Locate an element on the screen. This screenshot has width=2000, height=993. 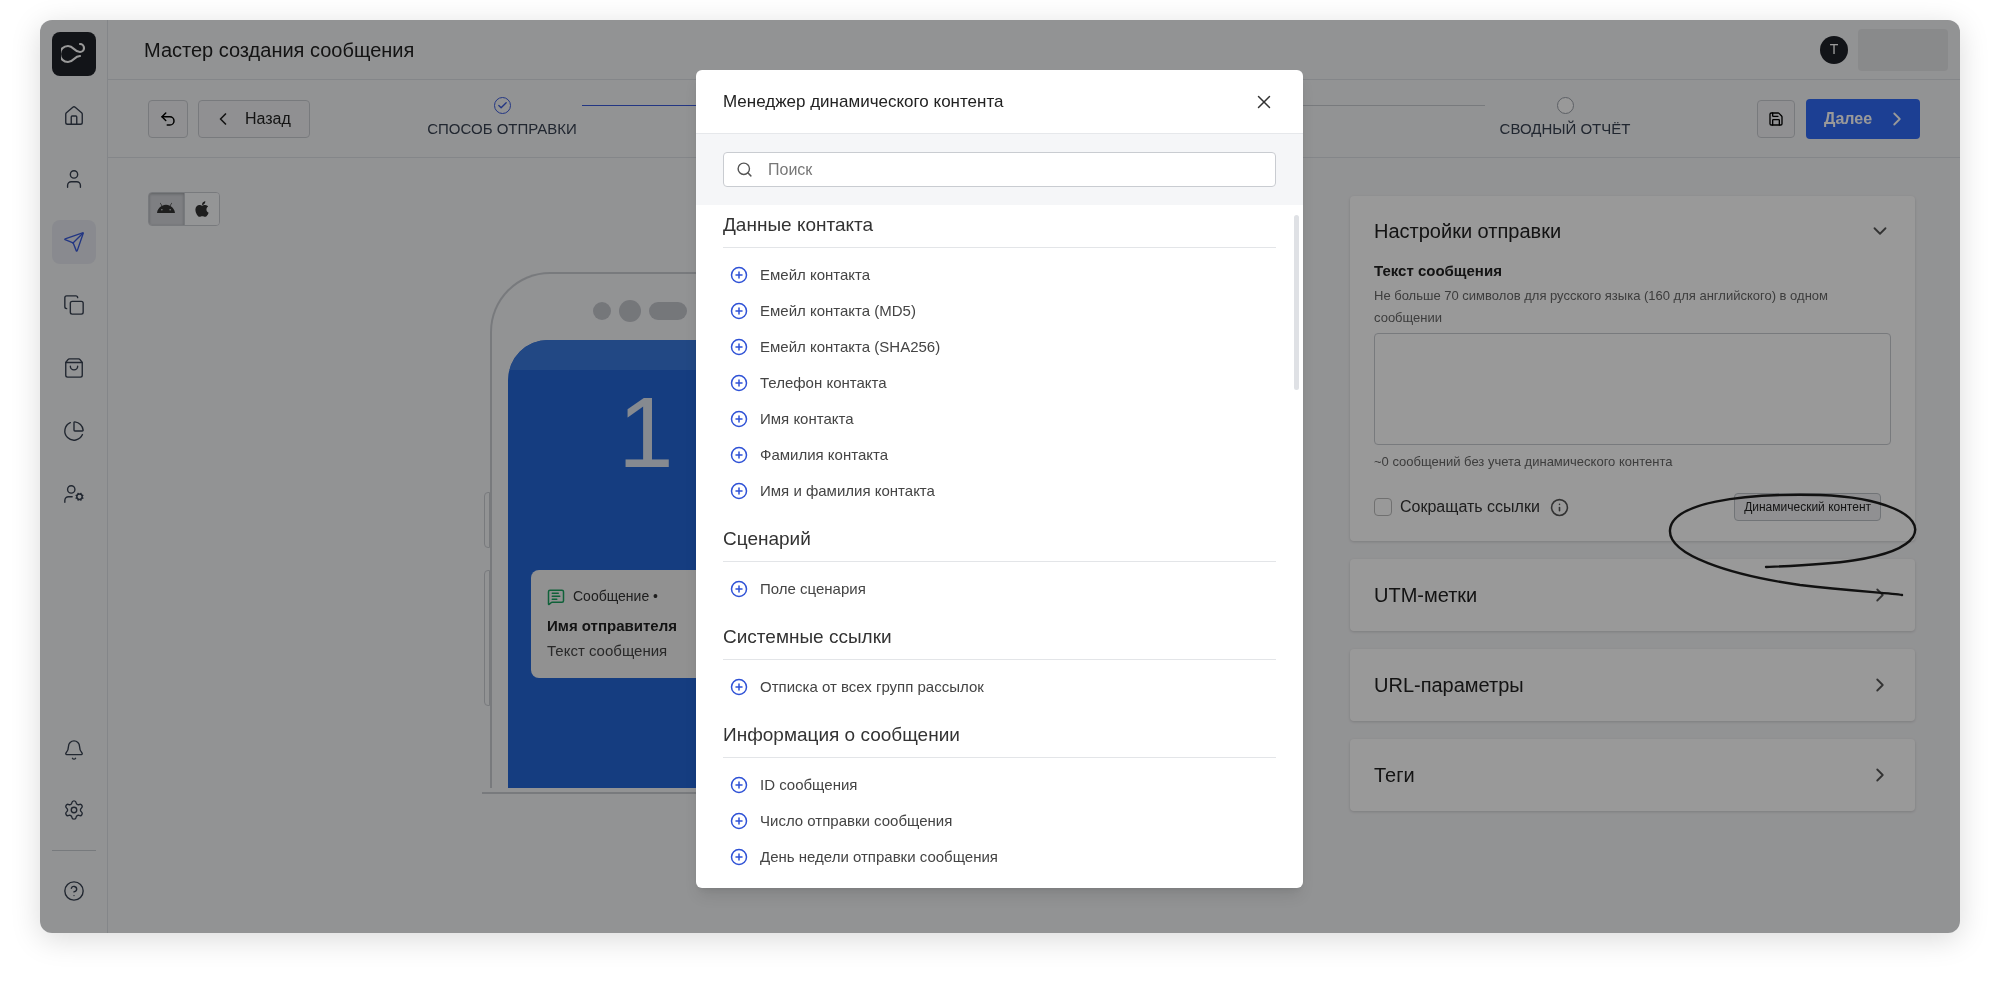
search-field: Поиск is located at coordinates (999, 169).